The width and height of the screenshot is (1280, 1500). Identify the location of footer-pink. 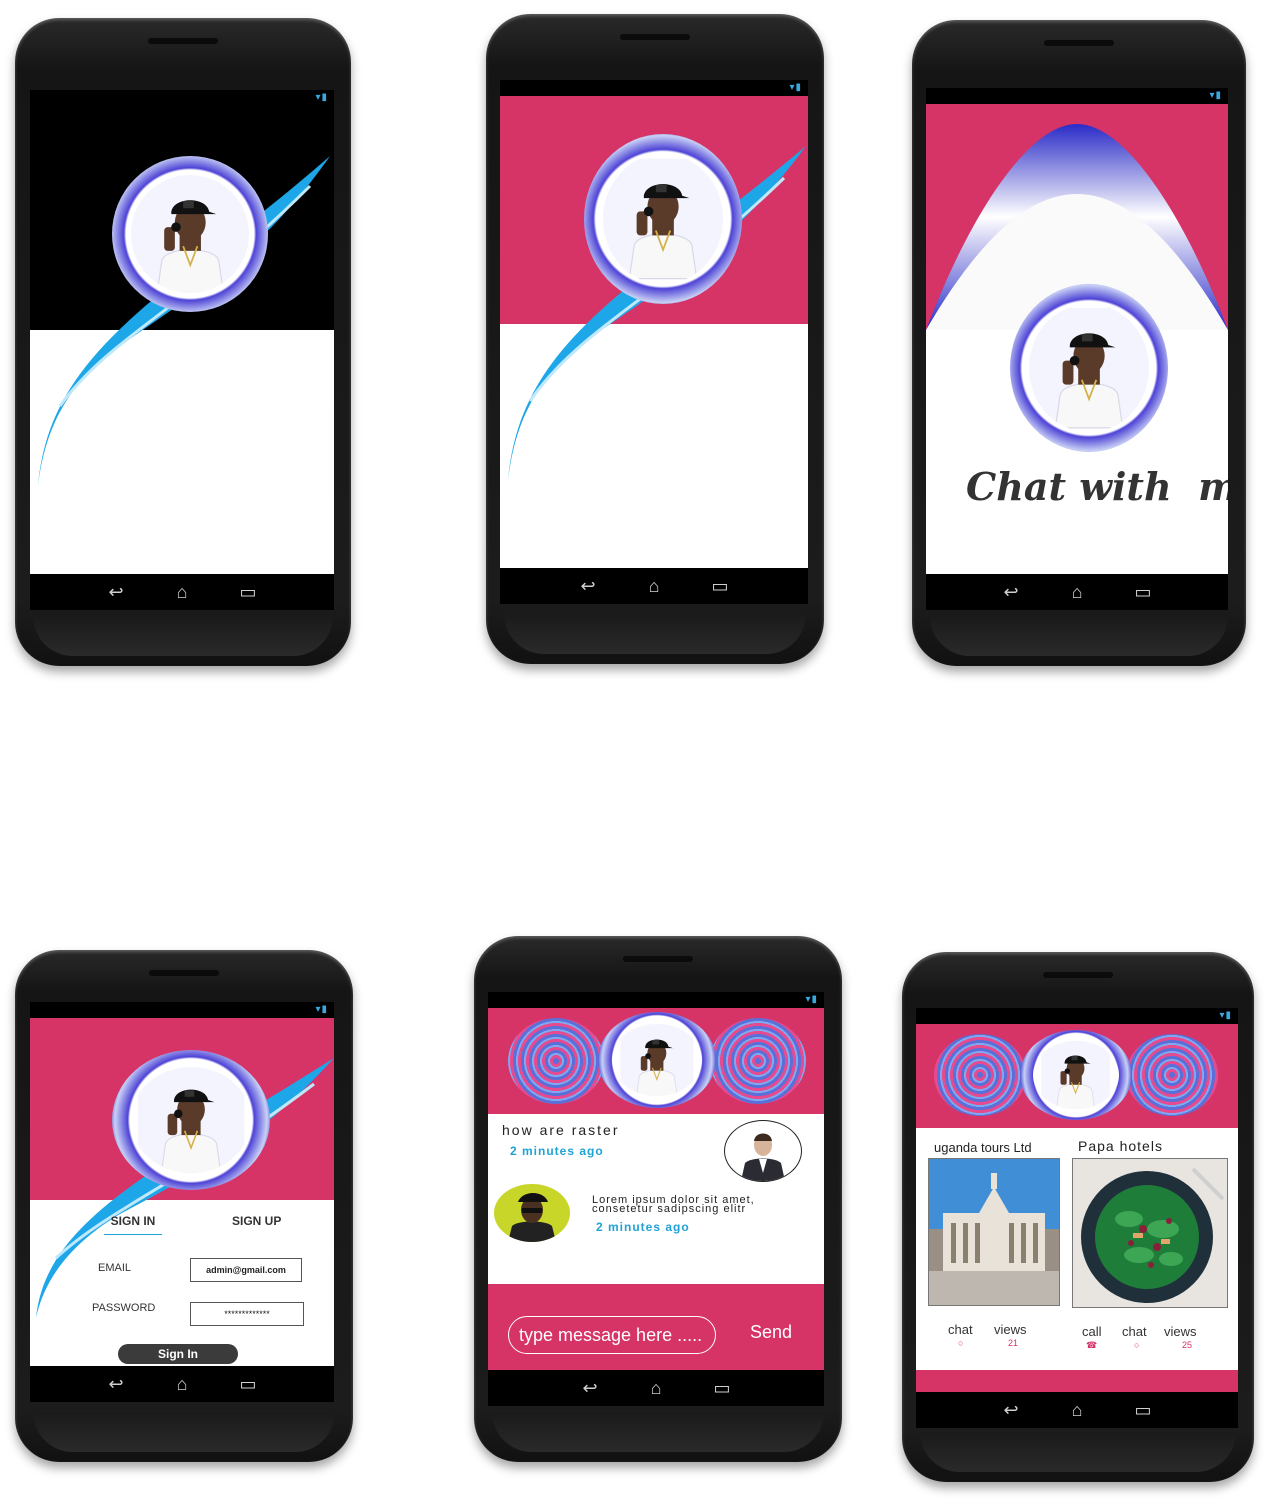
(1077, 1381).